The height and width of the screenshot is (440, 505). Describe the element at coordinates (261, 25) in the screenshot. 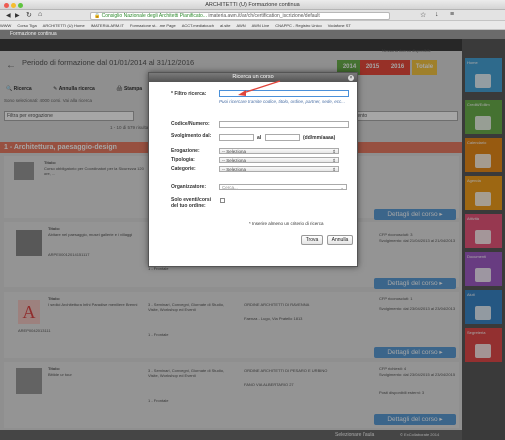

I see `bookmark-item: AWN Live` at that location.